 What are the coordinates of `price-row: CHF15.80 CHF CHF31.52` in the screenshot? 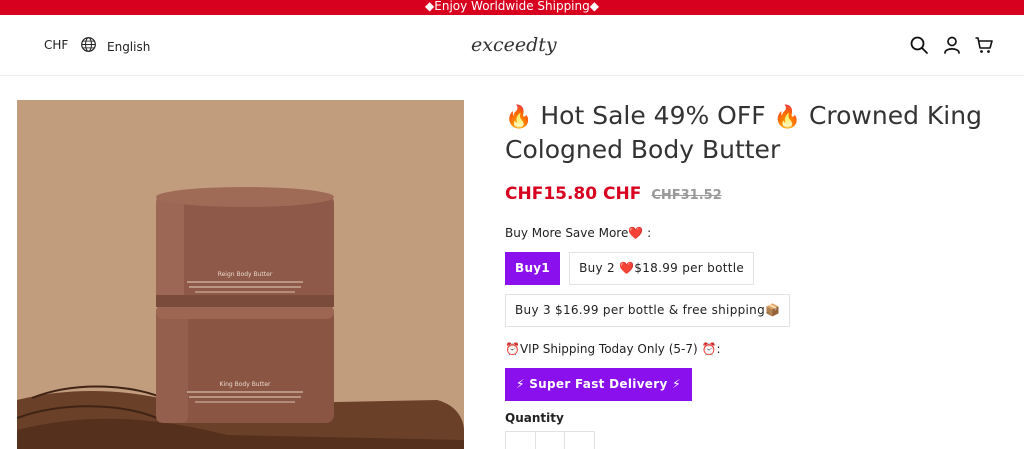 It's located at (755, 194).